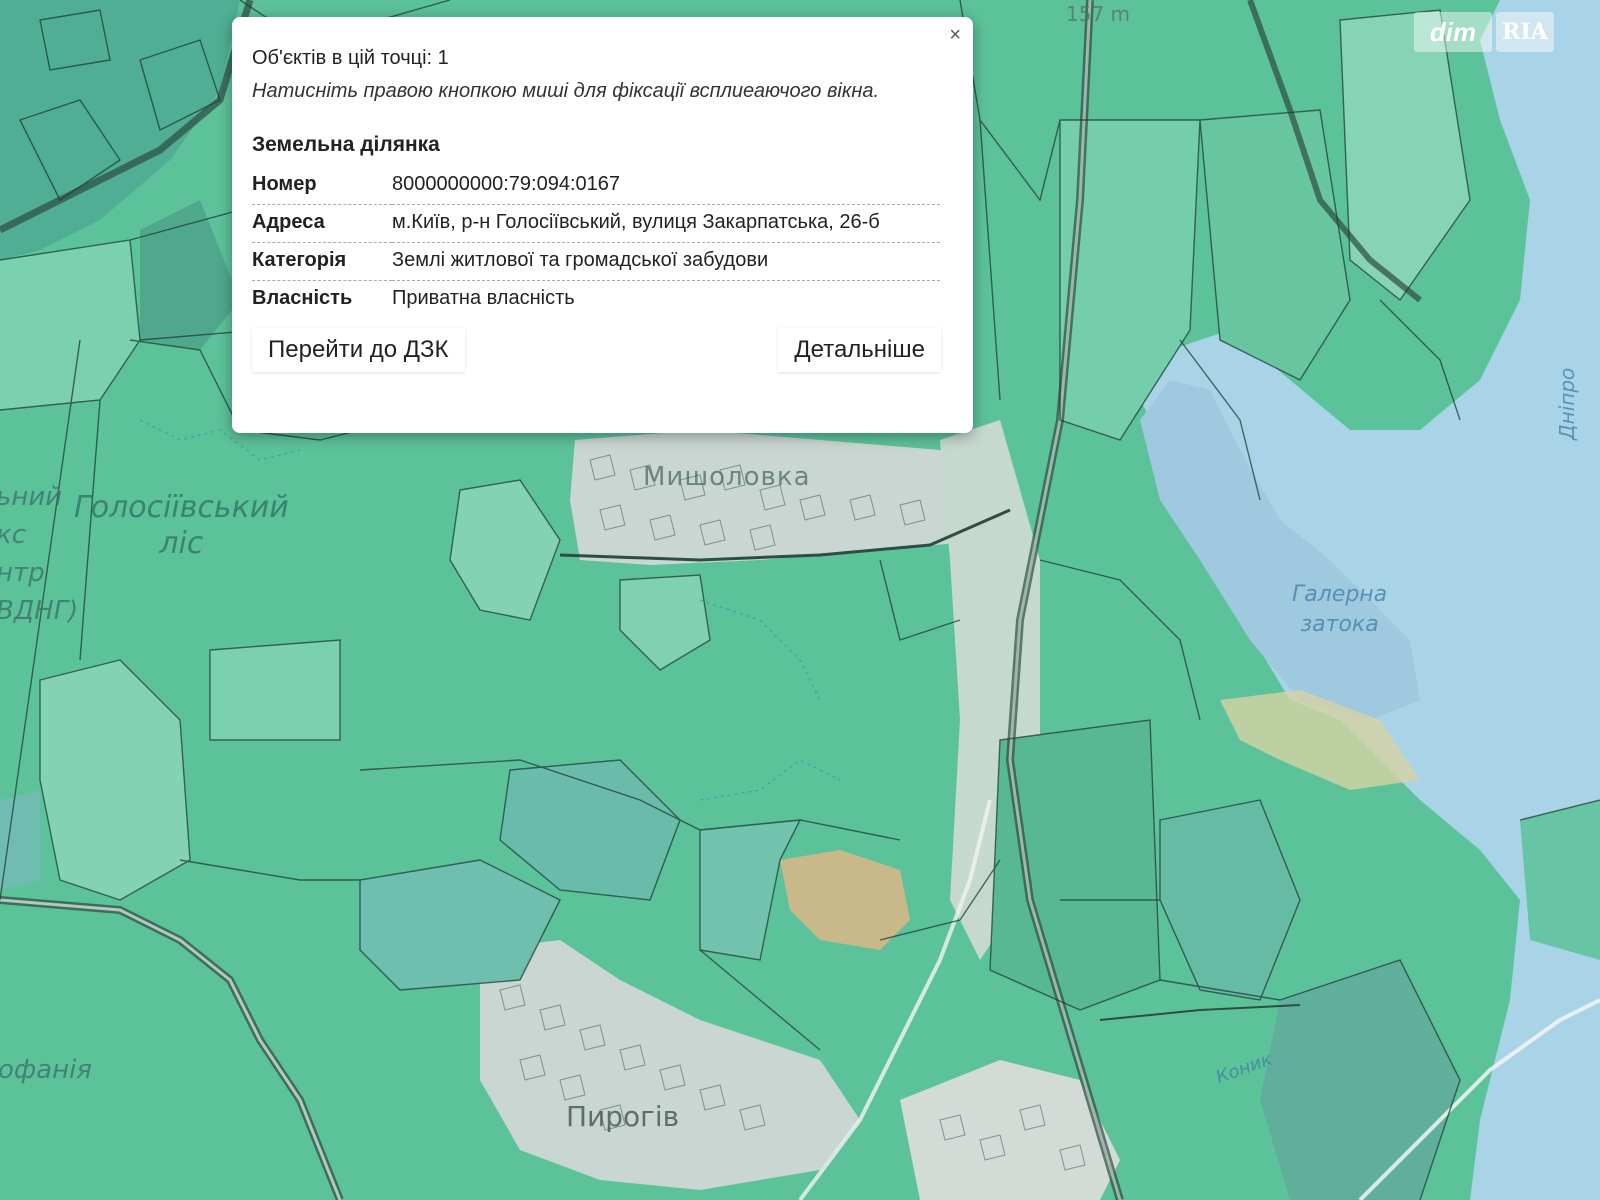  Describe the element at coordinates (302, 298) in the screenshot. I see `row-key-ownership: Власність` at that location.